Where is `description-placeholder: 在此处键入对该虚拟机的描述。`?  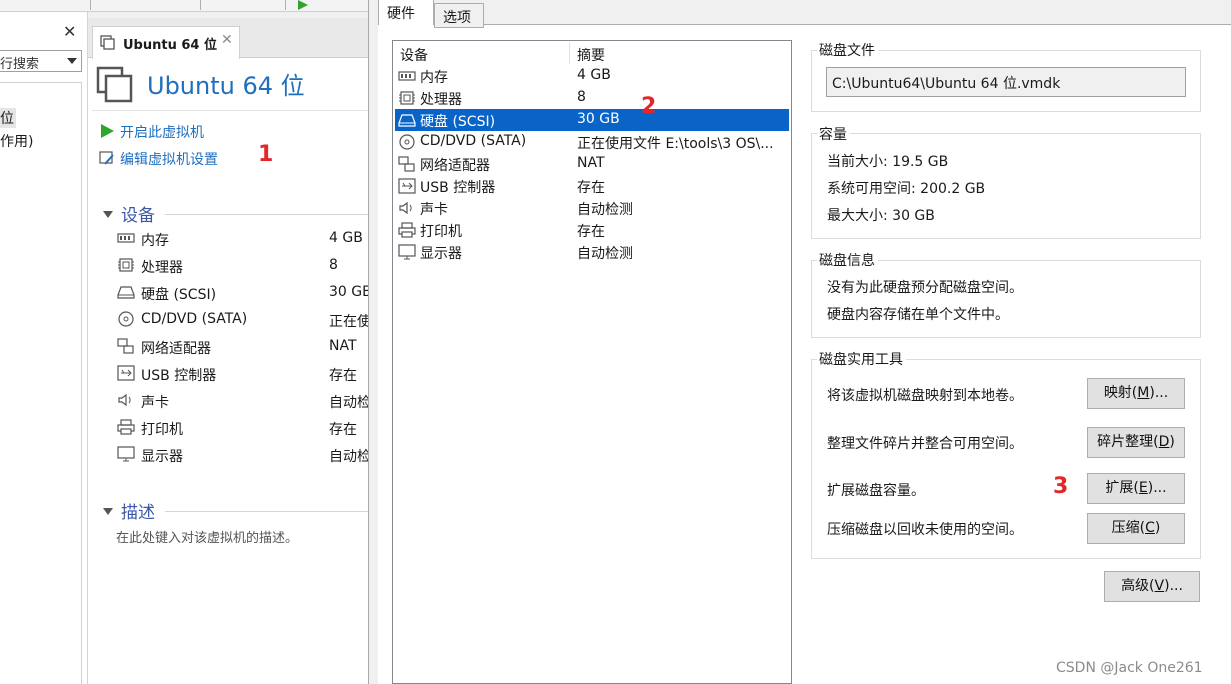 description-placeholder: 在此处键入对该虚拟机的描述。 is located at coordinates (207, 536).